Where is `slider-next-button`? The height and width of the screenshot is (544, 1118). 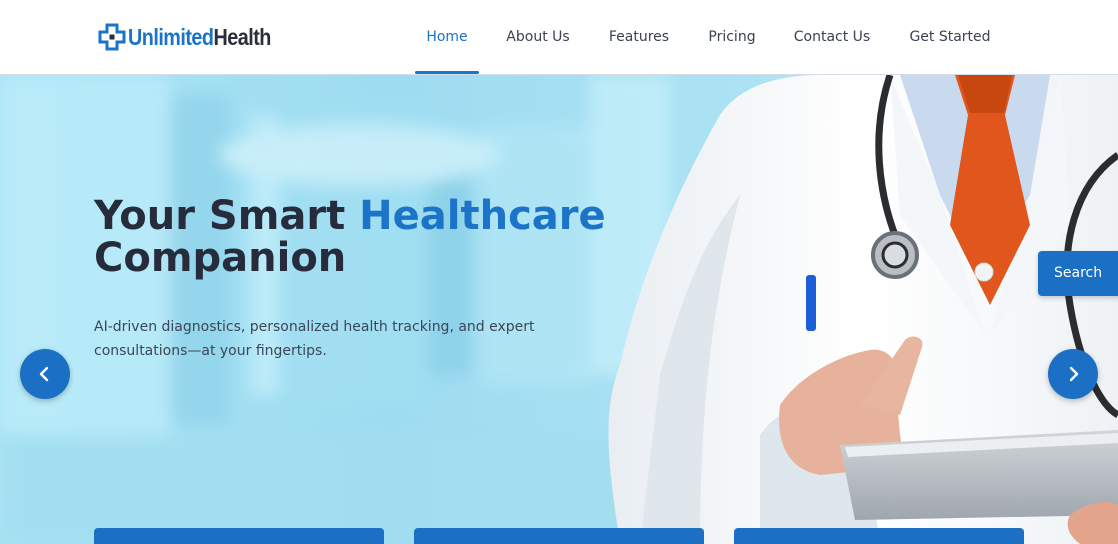 slider-next-button is located at coordinates (1073, 374).